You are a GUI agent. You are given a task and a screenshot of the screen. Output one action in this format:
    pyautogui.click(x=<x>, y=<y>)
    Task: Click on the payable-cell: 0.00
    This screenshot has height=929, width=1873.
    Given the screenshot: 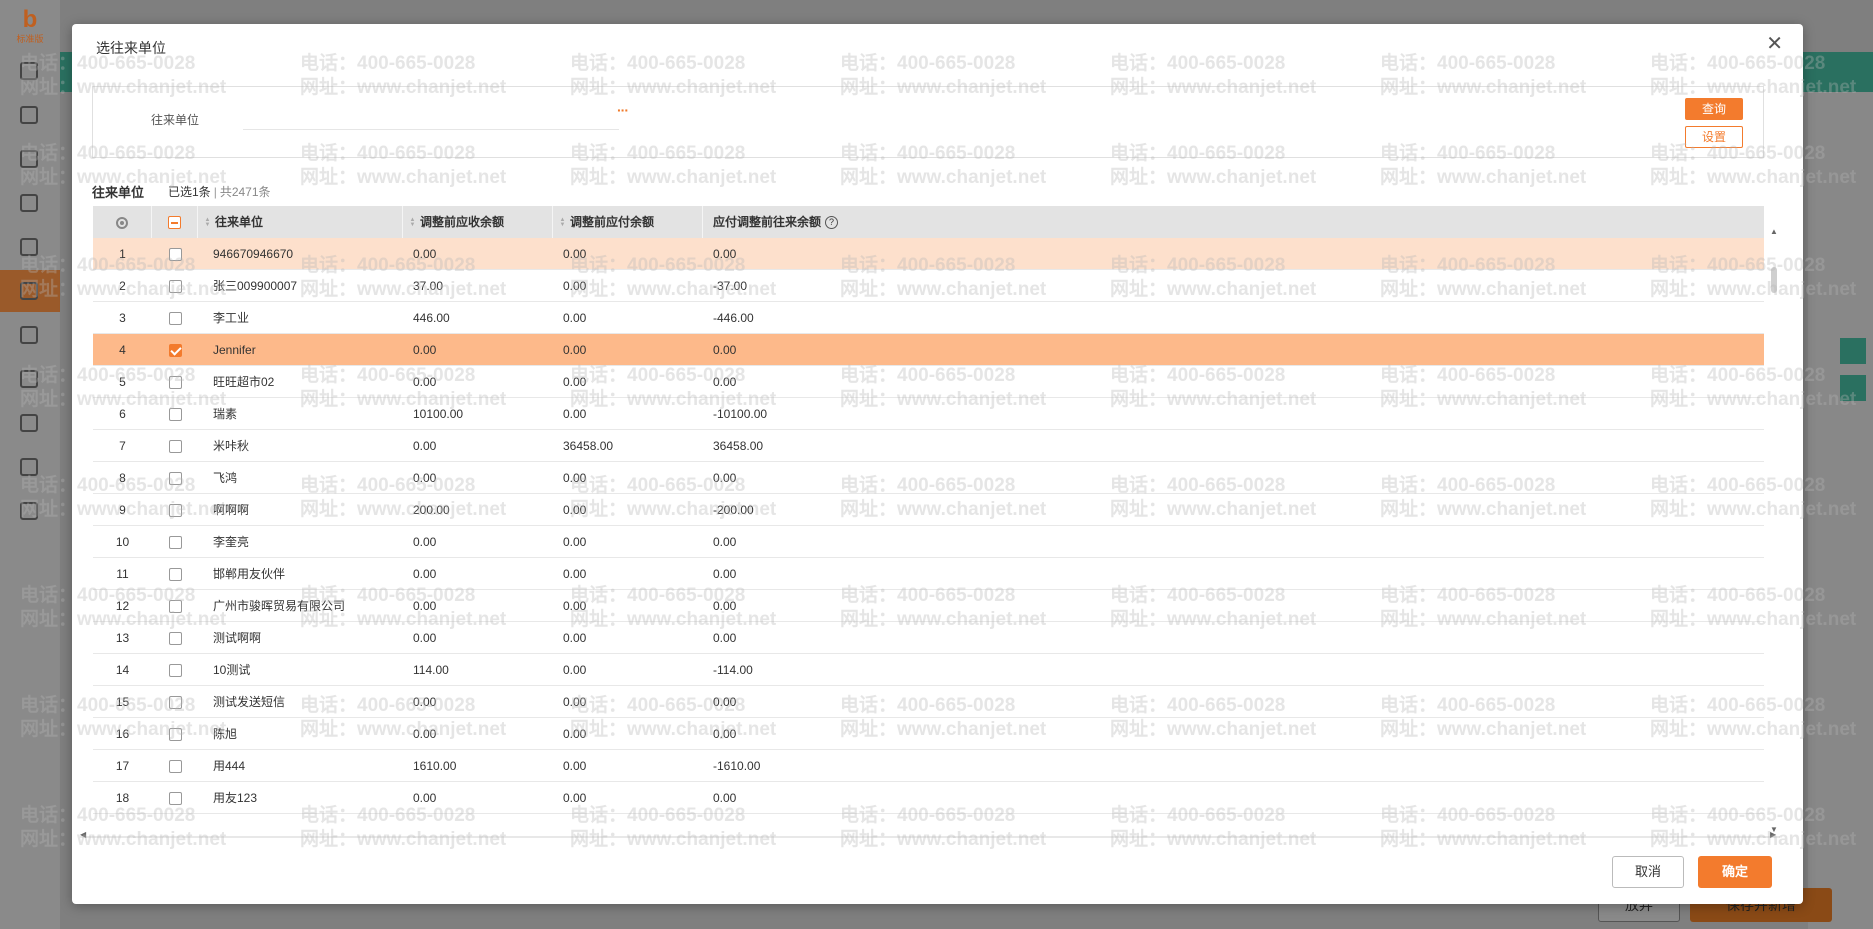 What is the action you would take?
    pyautogui.click(x=575, y=574)
    